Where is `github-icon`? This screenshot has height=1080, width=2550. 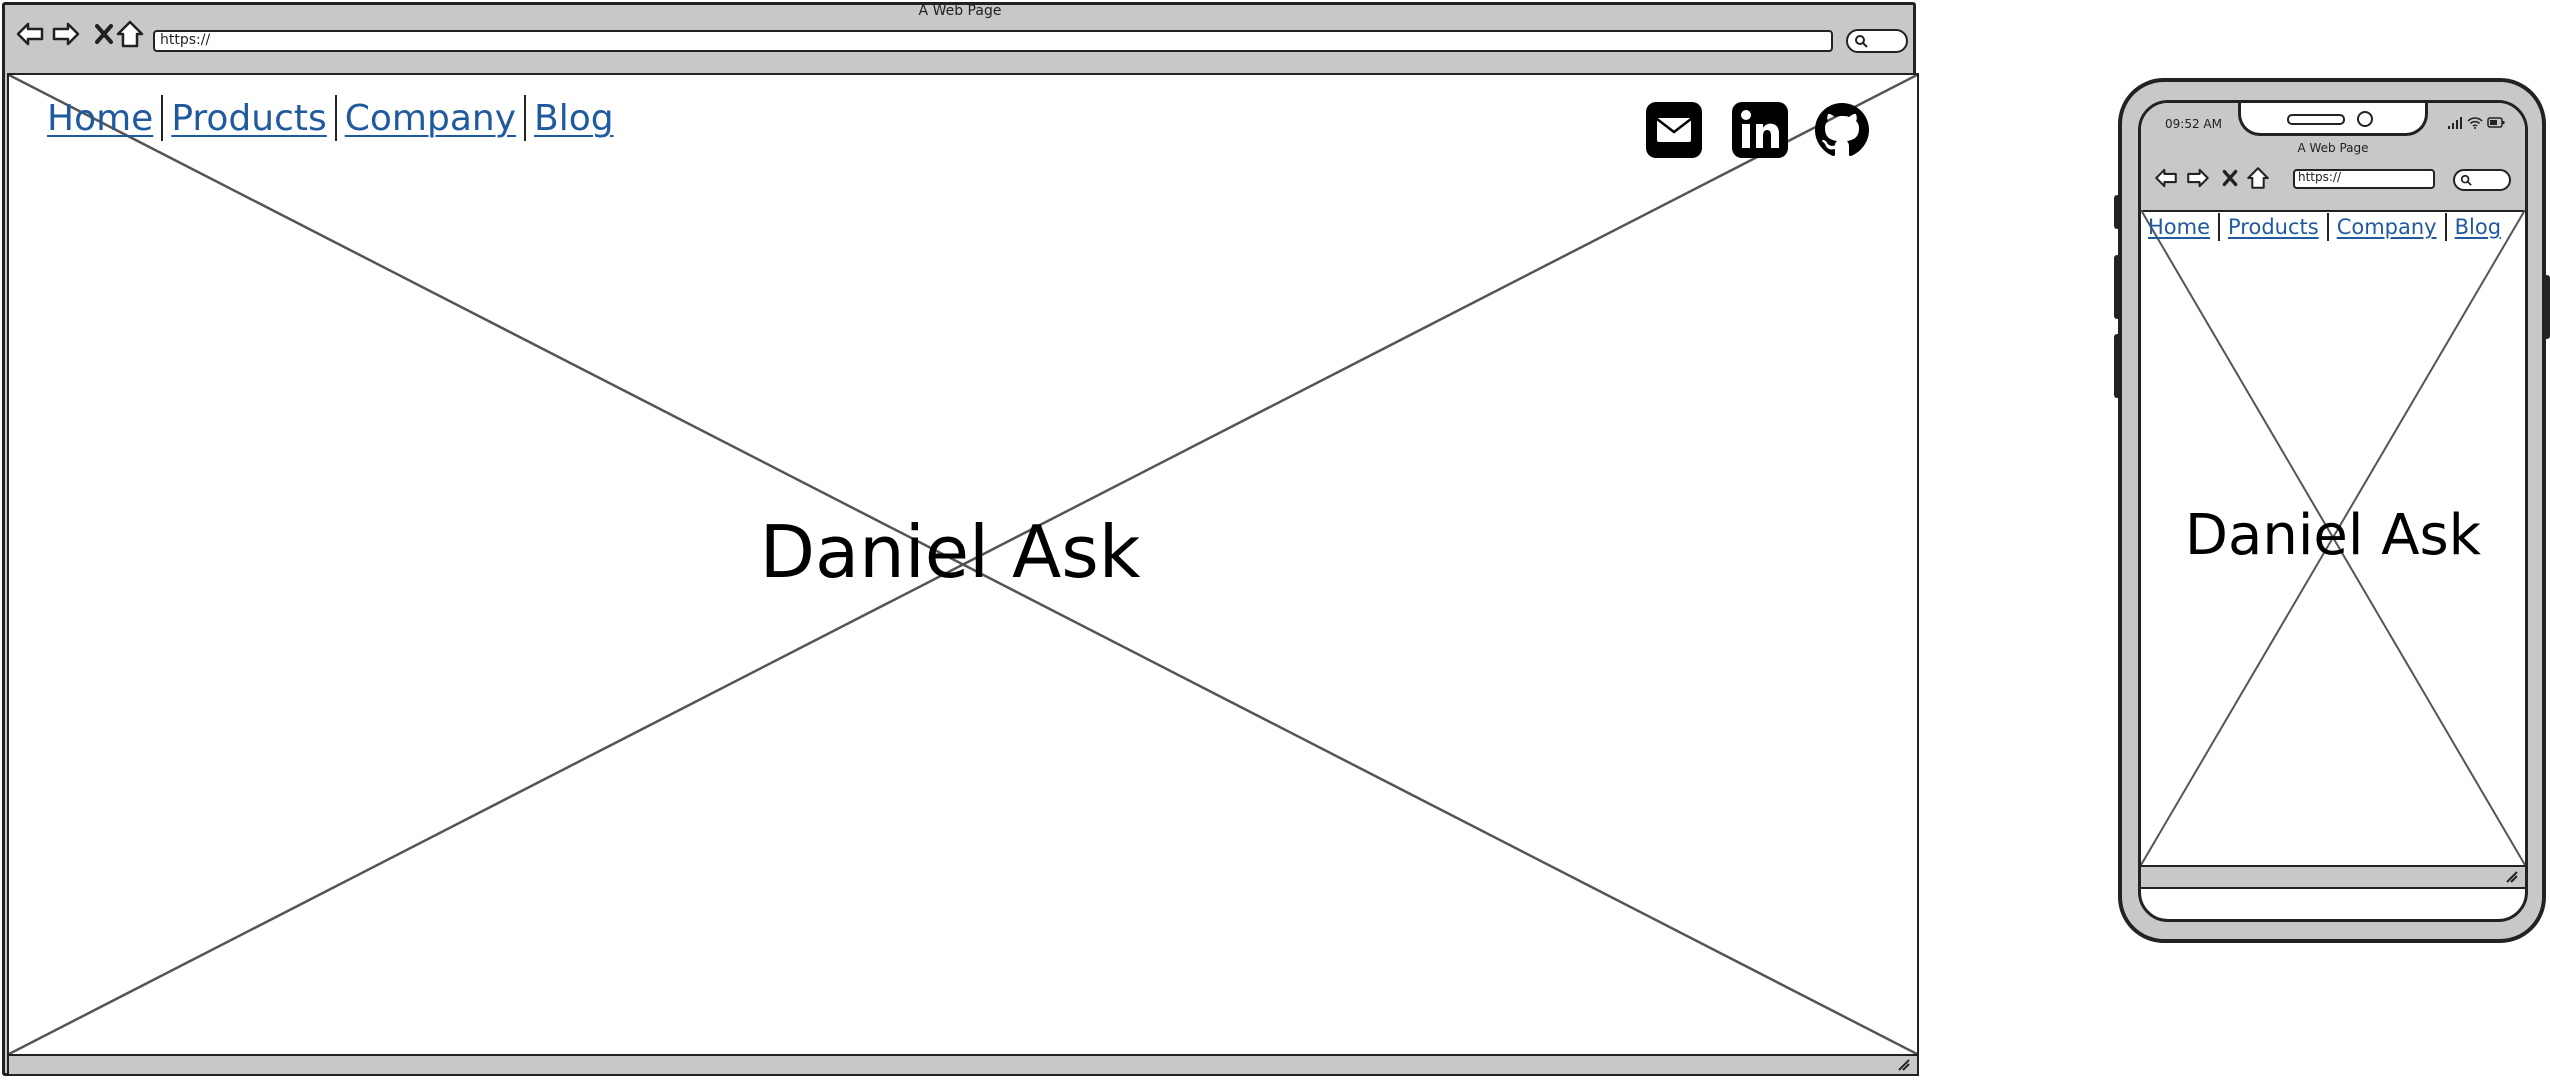 github-icon is located at coordinates (1842, 130).